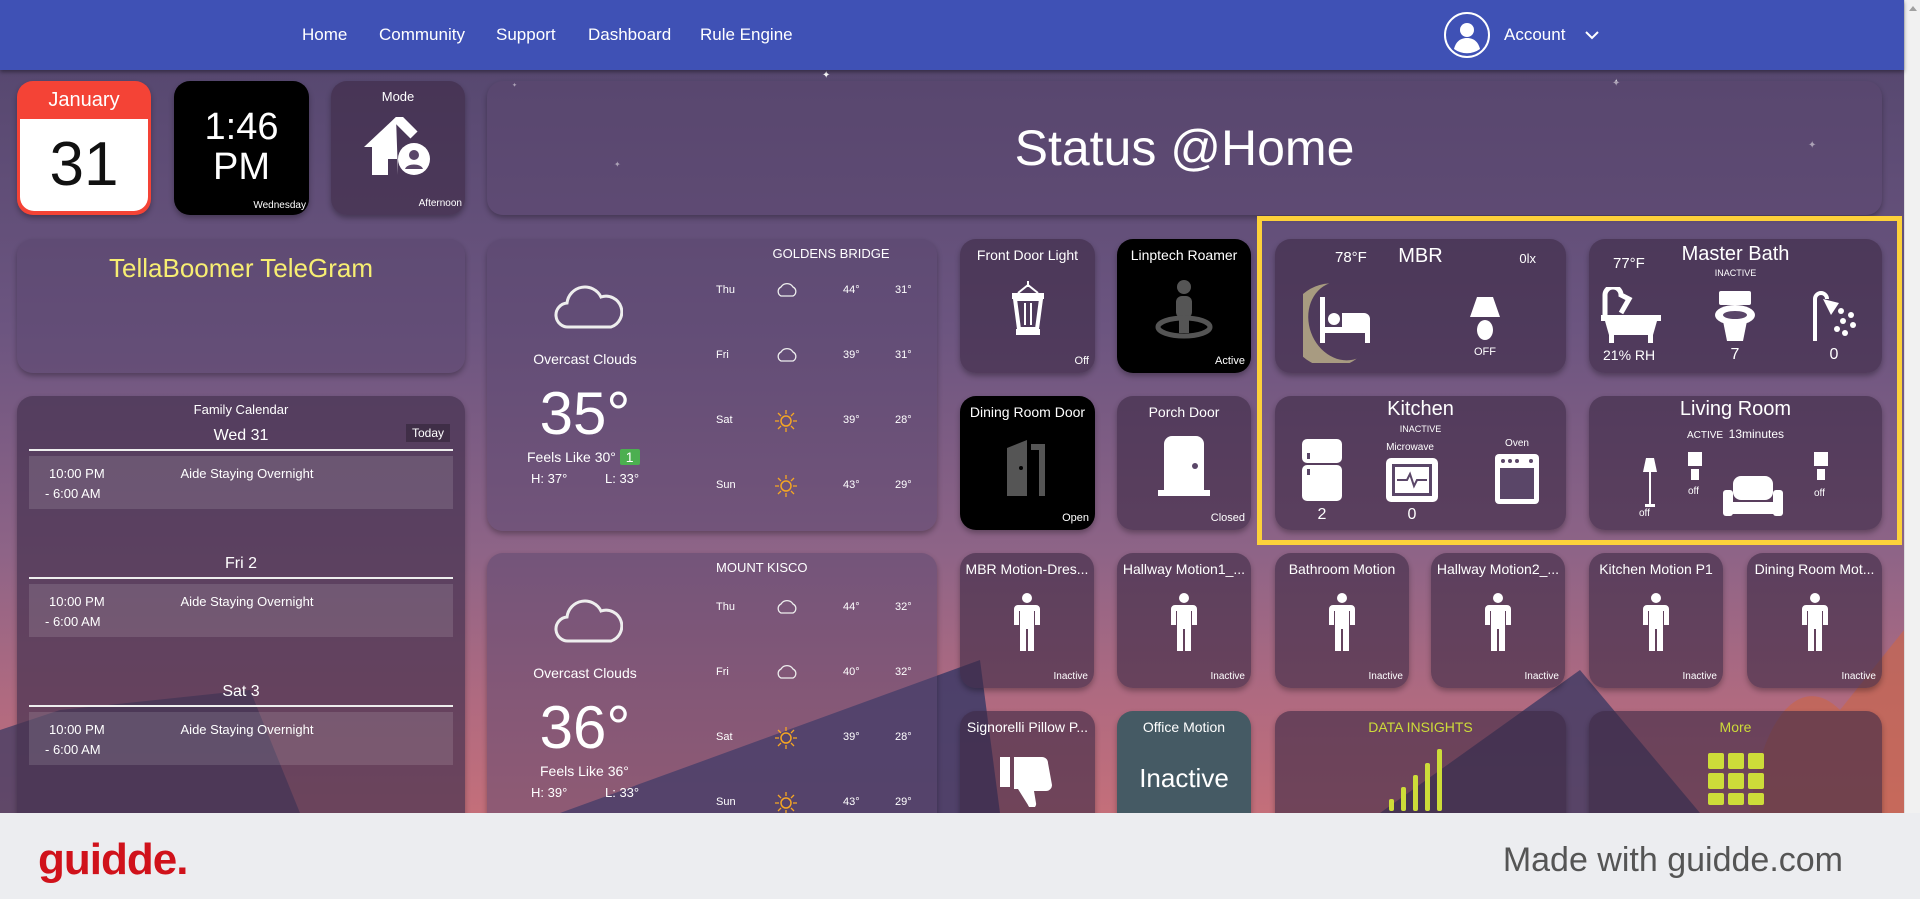  What do you see at coordinates (241, 306) in the screenshot?
I see `telegram-tile: TellaBoomer TeleGram` at bounding box center [241, 306].